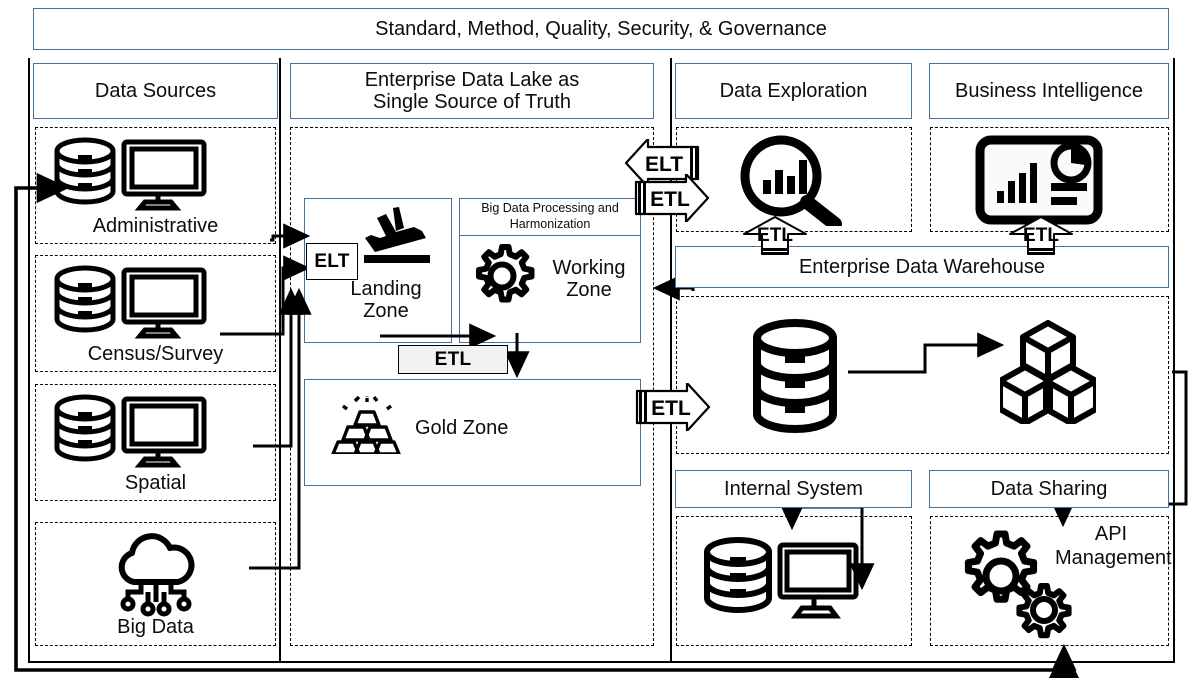 Image resolution: width=1204 pixels, height=678 pixels. I want to click on api-management-line1: API, so click(1111, 534).